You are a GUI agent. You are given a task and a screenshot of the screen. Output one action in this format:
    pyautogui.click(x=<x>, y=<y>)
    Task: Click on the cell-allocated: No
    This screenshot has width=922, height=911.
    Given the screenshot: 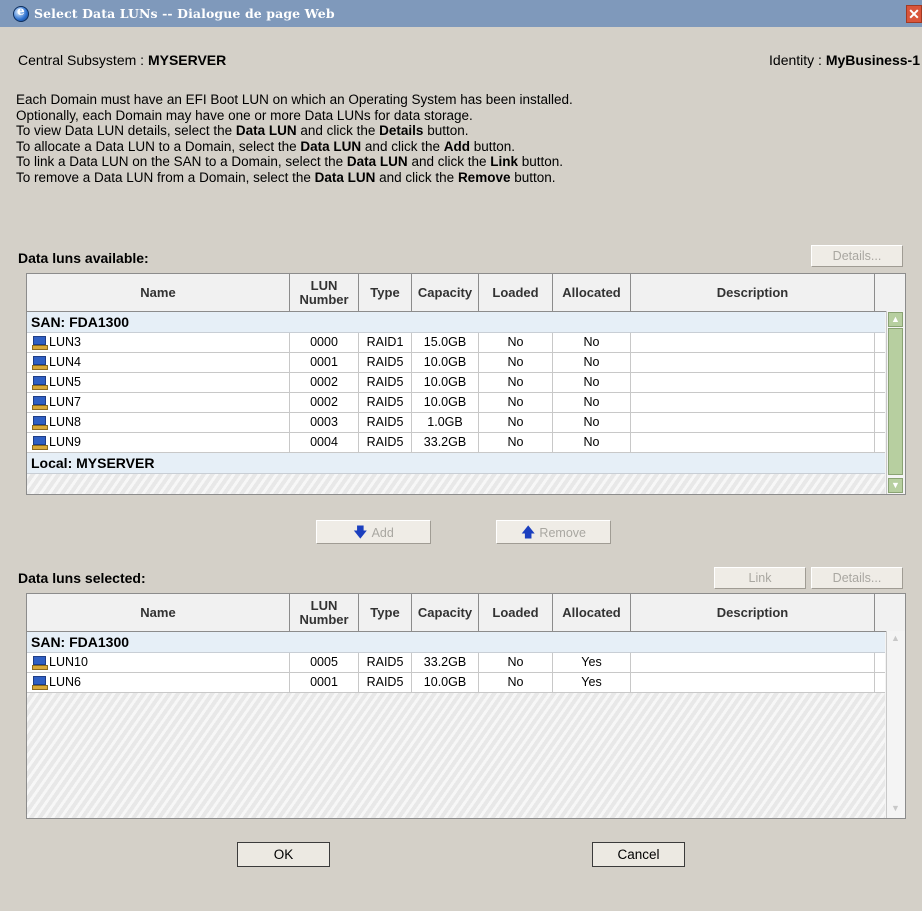 What is the action you would take?
    pyautogui.click(x=592, y=382)
    